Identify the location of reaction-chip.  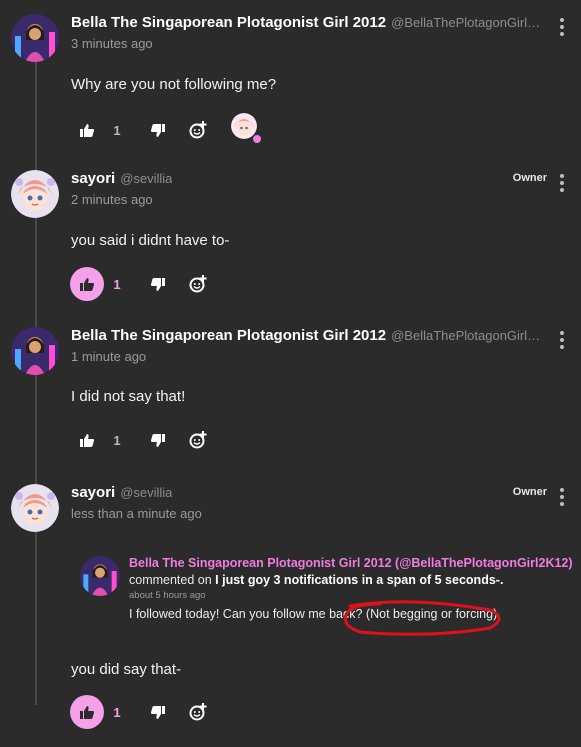
(246, 128).